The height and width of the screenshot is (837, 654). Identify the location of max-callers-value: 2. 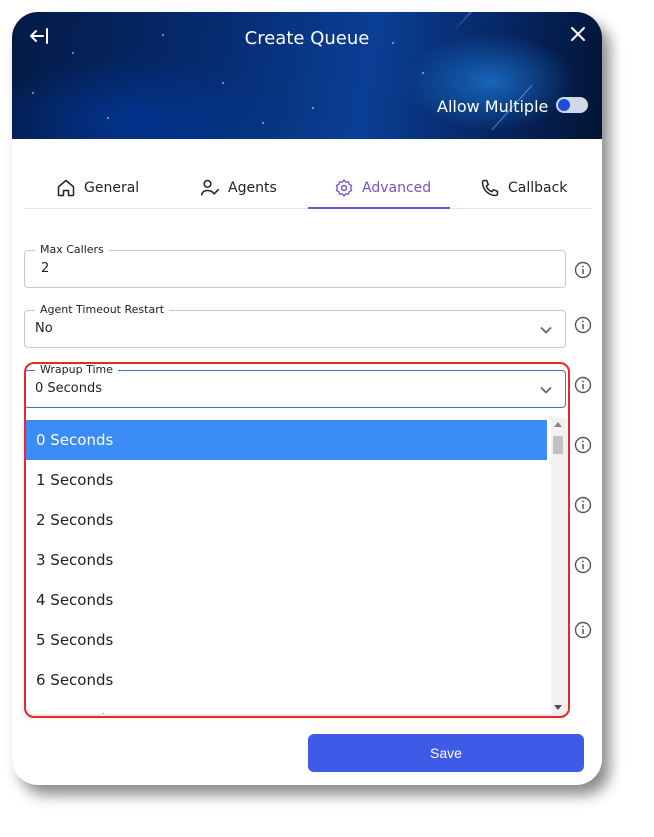
(45, 268).